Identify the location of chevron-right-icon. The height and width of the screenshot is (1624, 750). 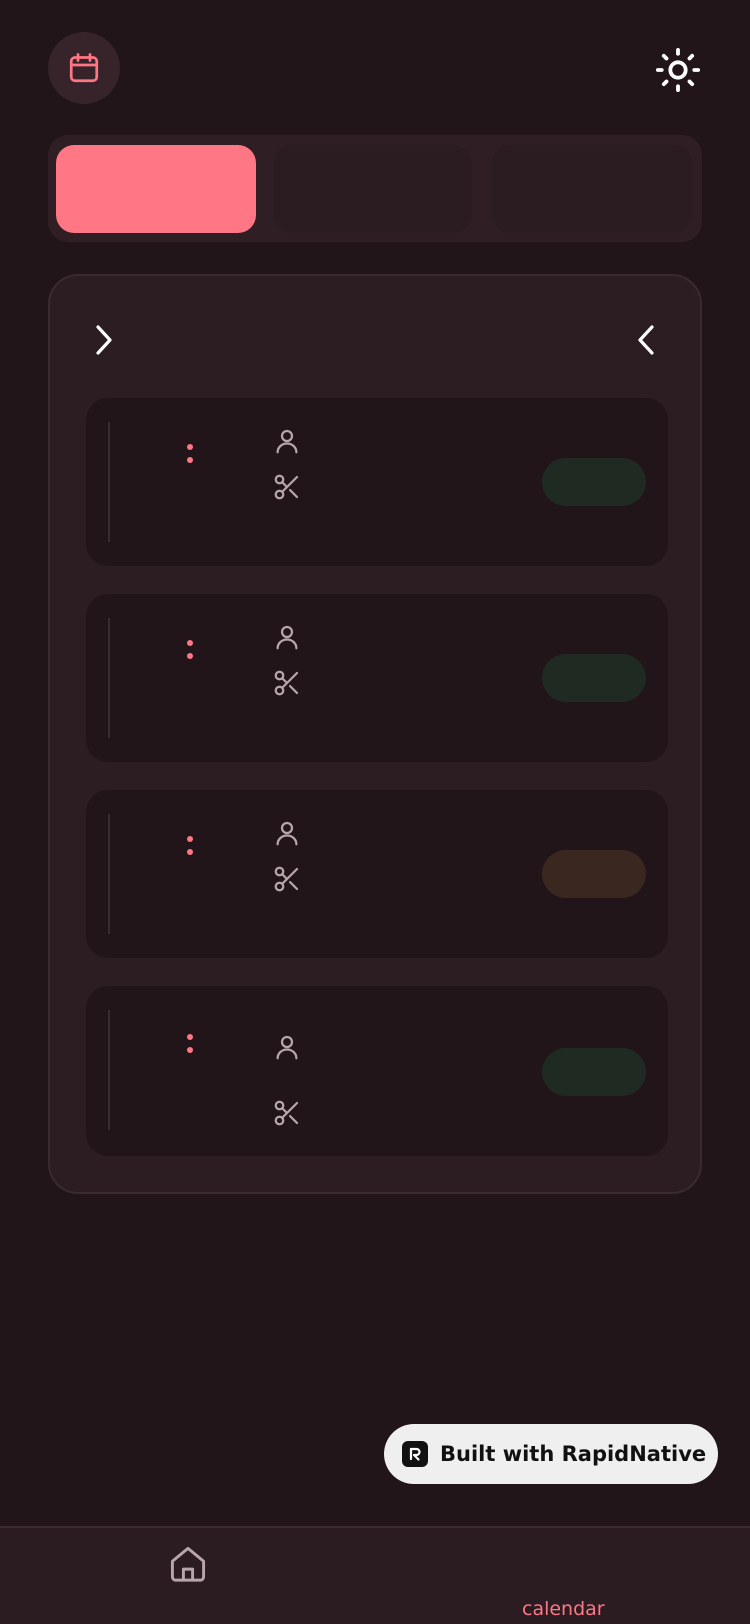
(104, 340).